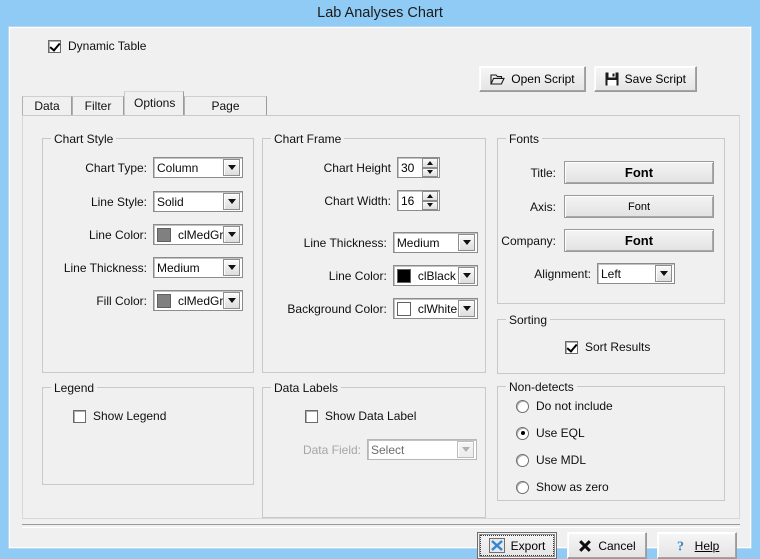  What do you see at coordinates (655, 79) in the screenshot?
I see `save-script-label: Save Script` at bounding box center [655, 79].